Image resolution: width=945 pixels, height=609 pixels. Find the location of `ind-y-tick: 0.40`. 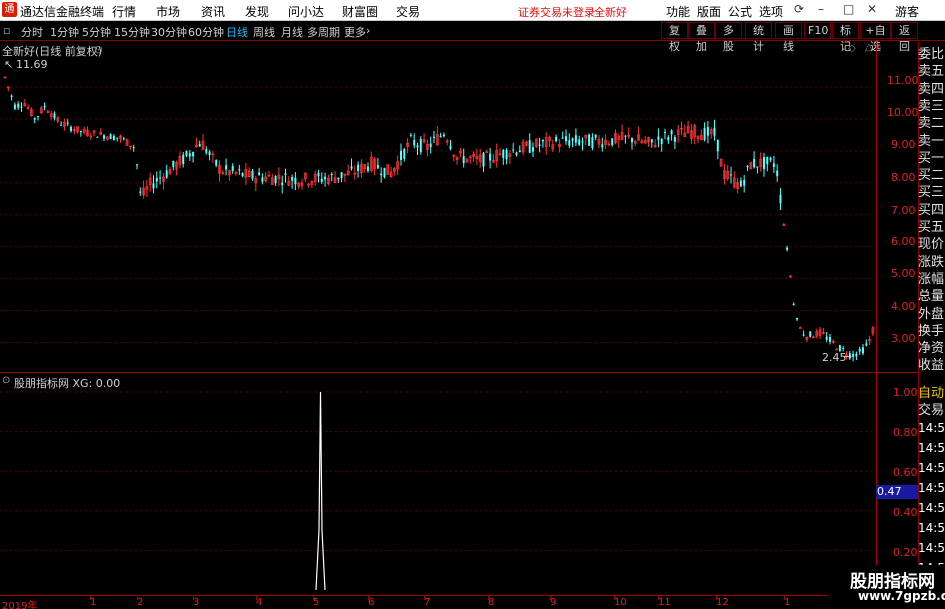

ind-y-tick: 0.40 is located at coordinates (905, 512).